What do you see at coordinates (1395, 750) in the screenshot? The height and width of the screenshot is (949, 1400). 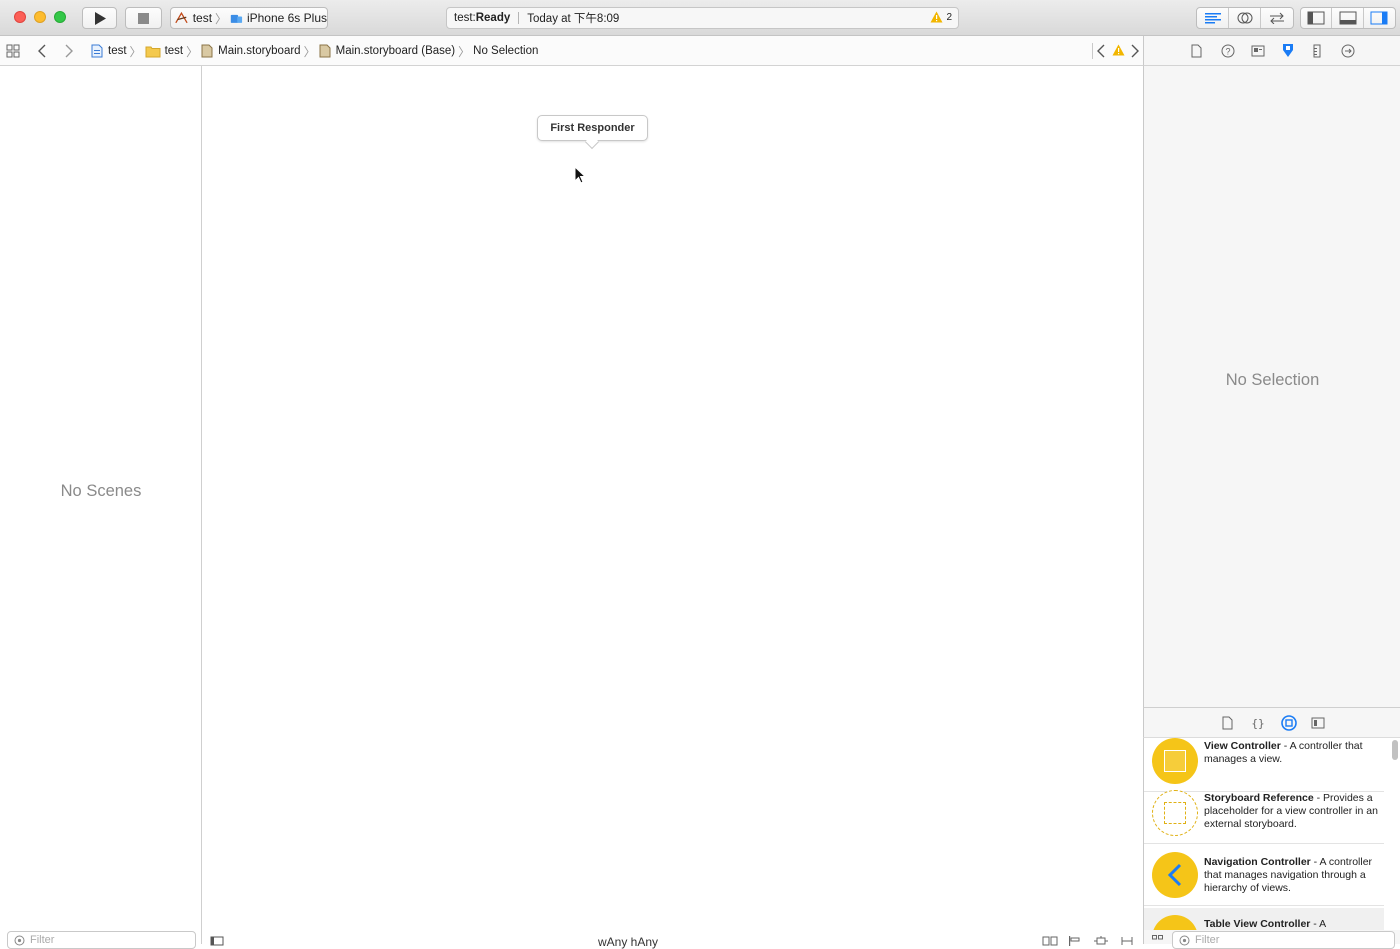 I see `library-scrollbar` at bounding box center [1395, 750].